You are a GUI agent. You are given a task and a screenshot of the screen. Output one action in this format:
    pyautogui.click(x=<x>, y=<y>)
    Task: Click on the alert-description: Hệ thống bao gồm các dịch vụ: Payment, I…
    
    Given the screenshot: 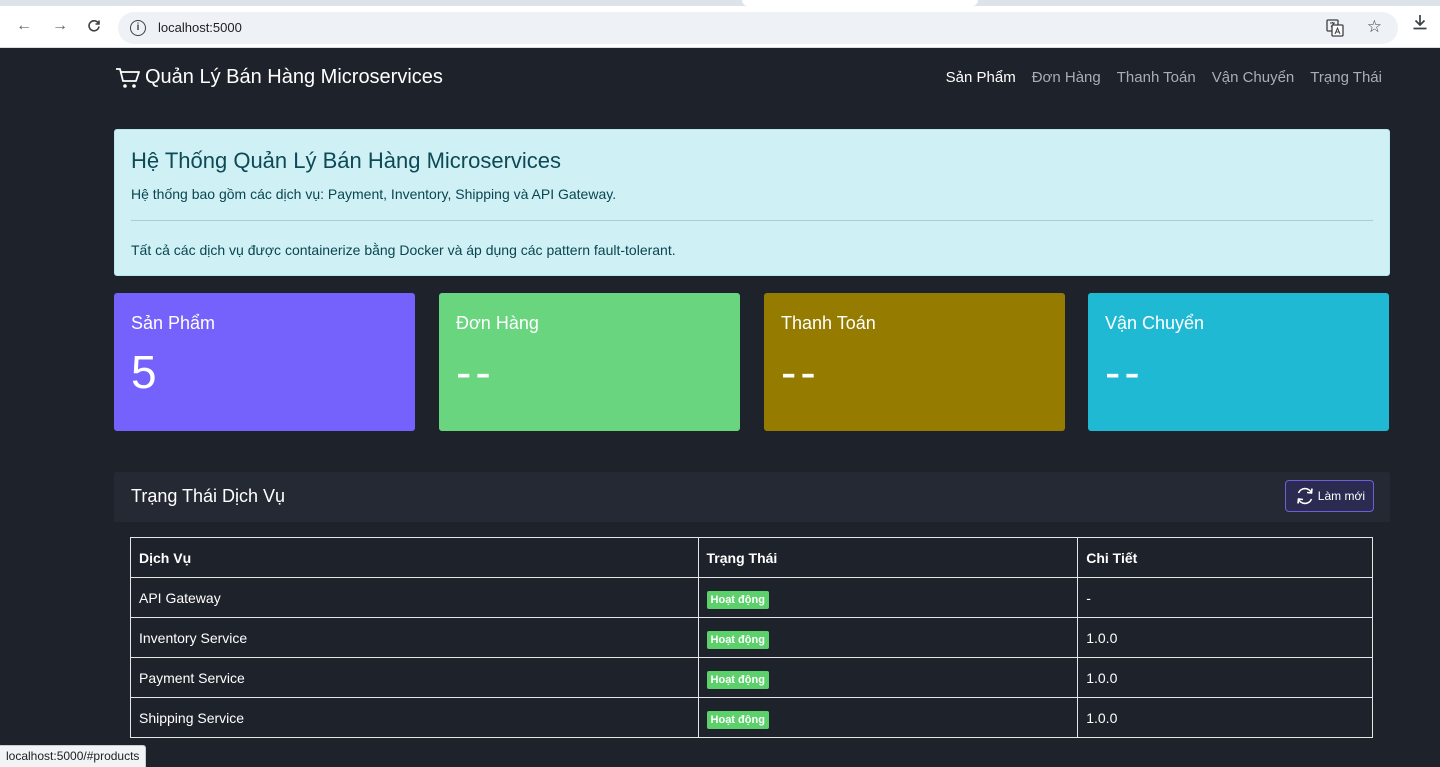 What is the action you would take?
    pyautogui.click(x=374, y=194)
    